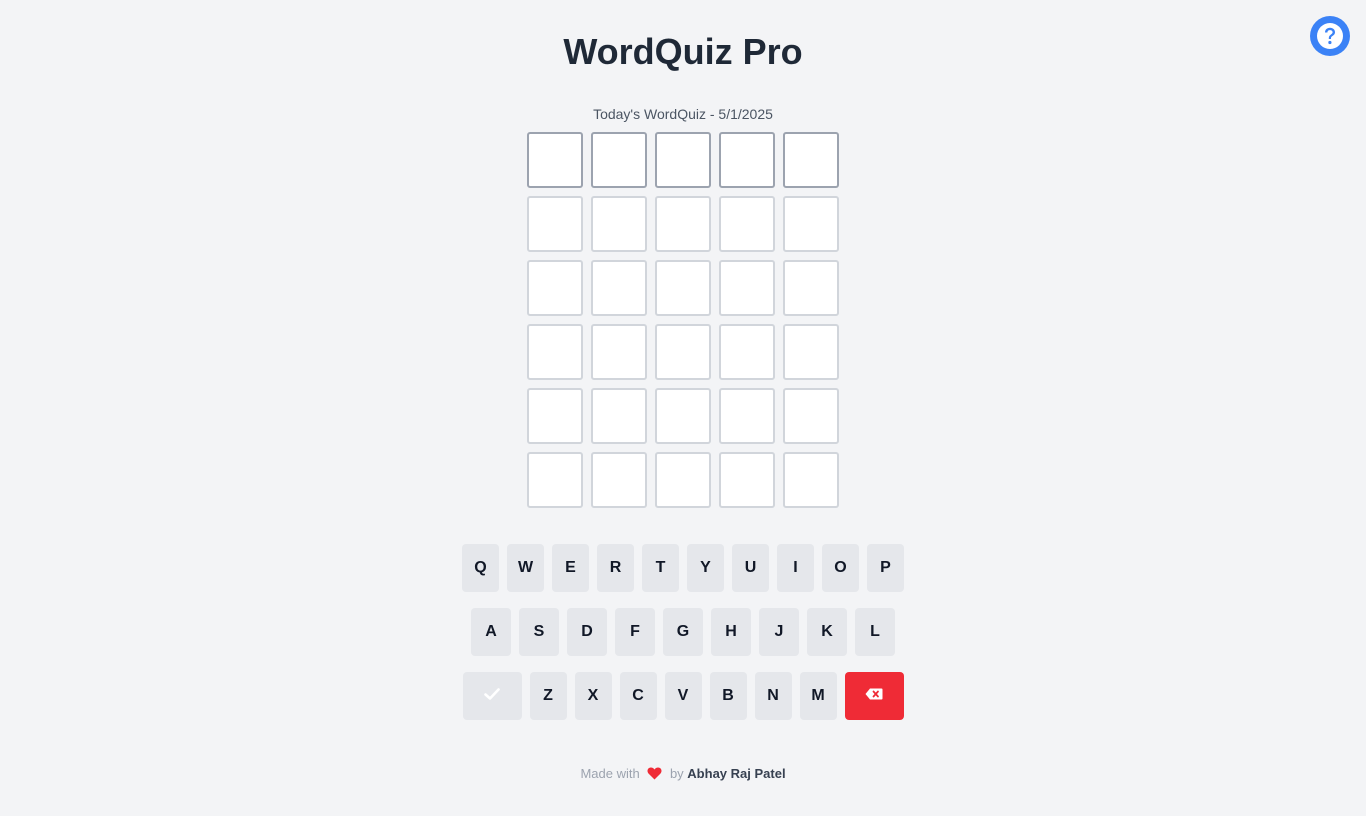 This screenshot has width=1366, height=816. I want to click on guess-board, so click(683, 320).